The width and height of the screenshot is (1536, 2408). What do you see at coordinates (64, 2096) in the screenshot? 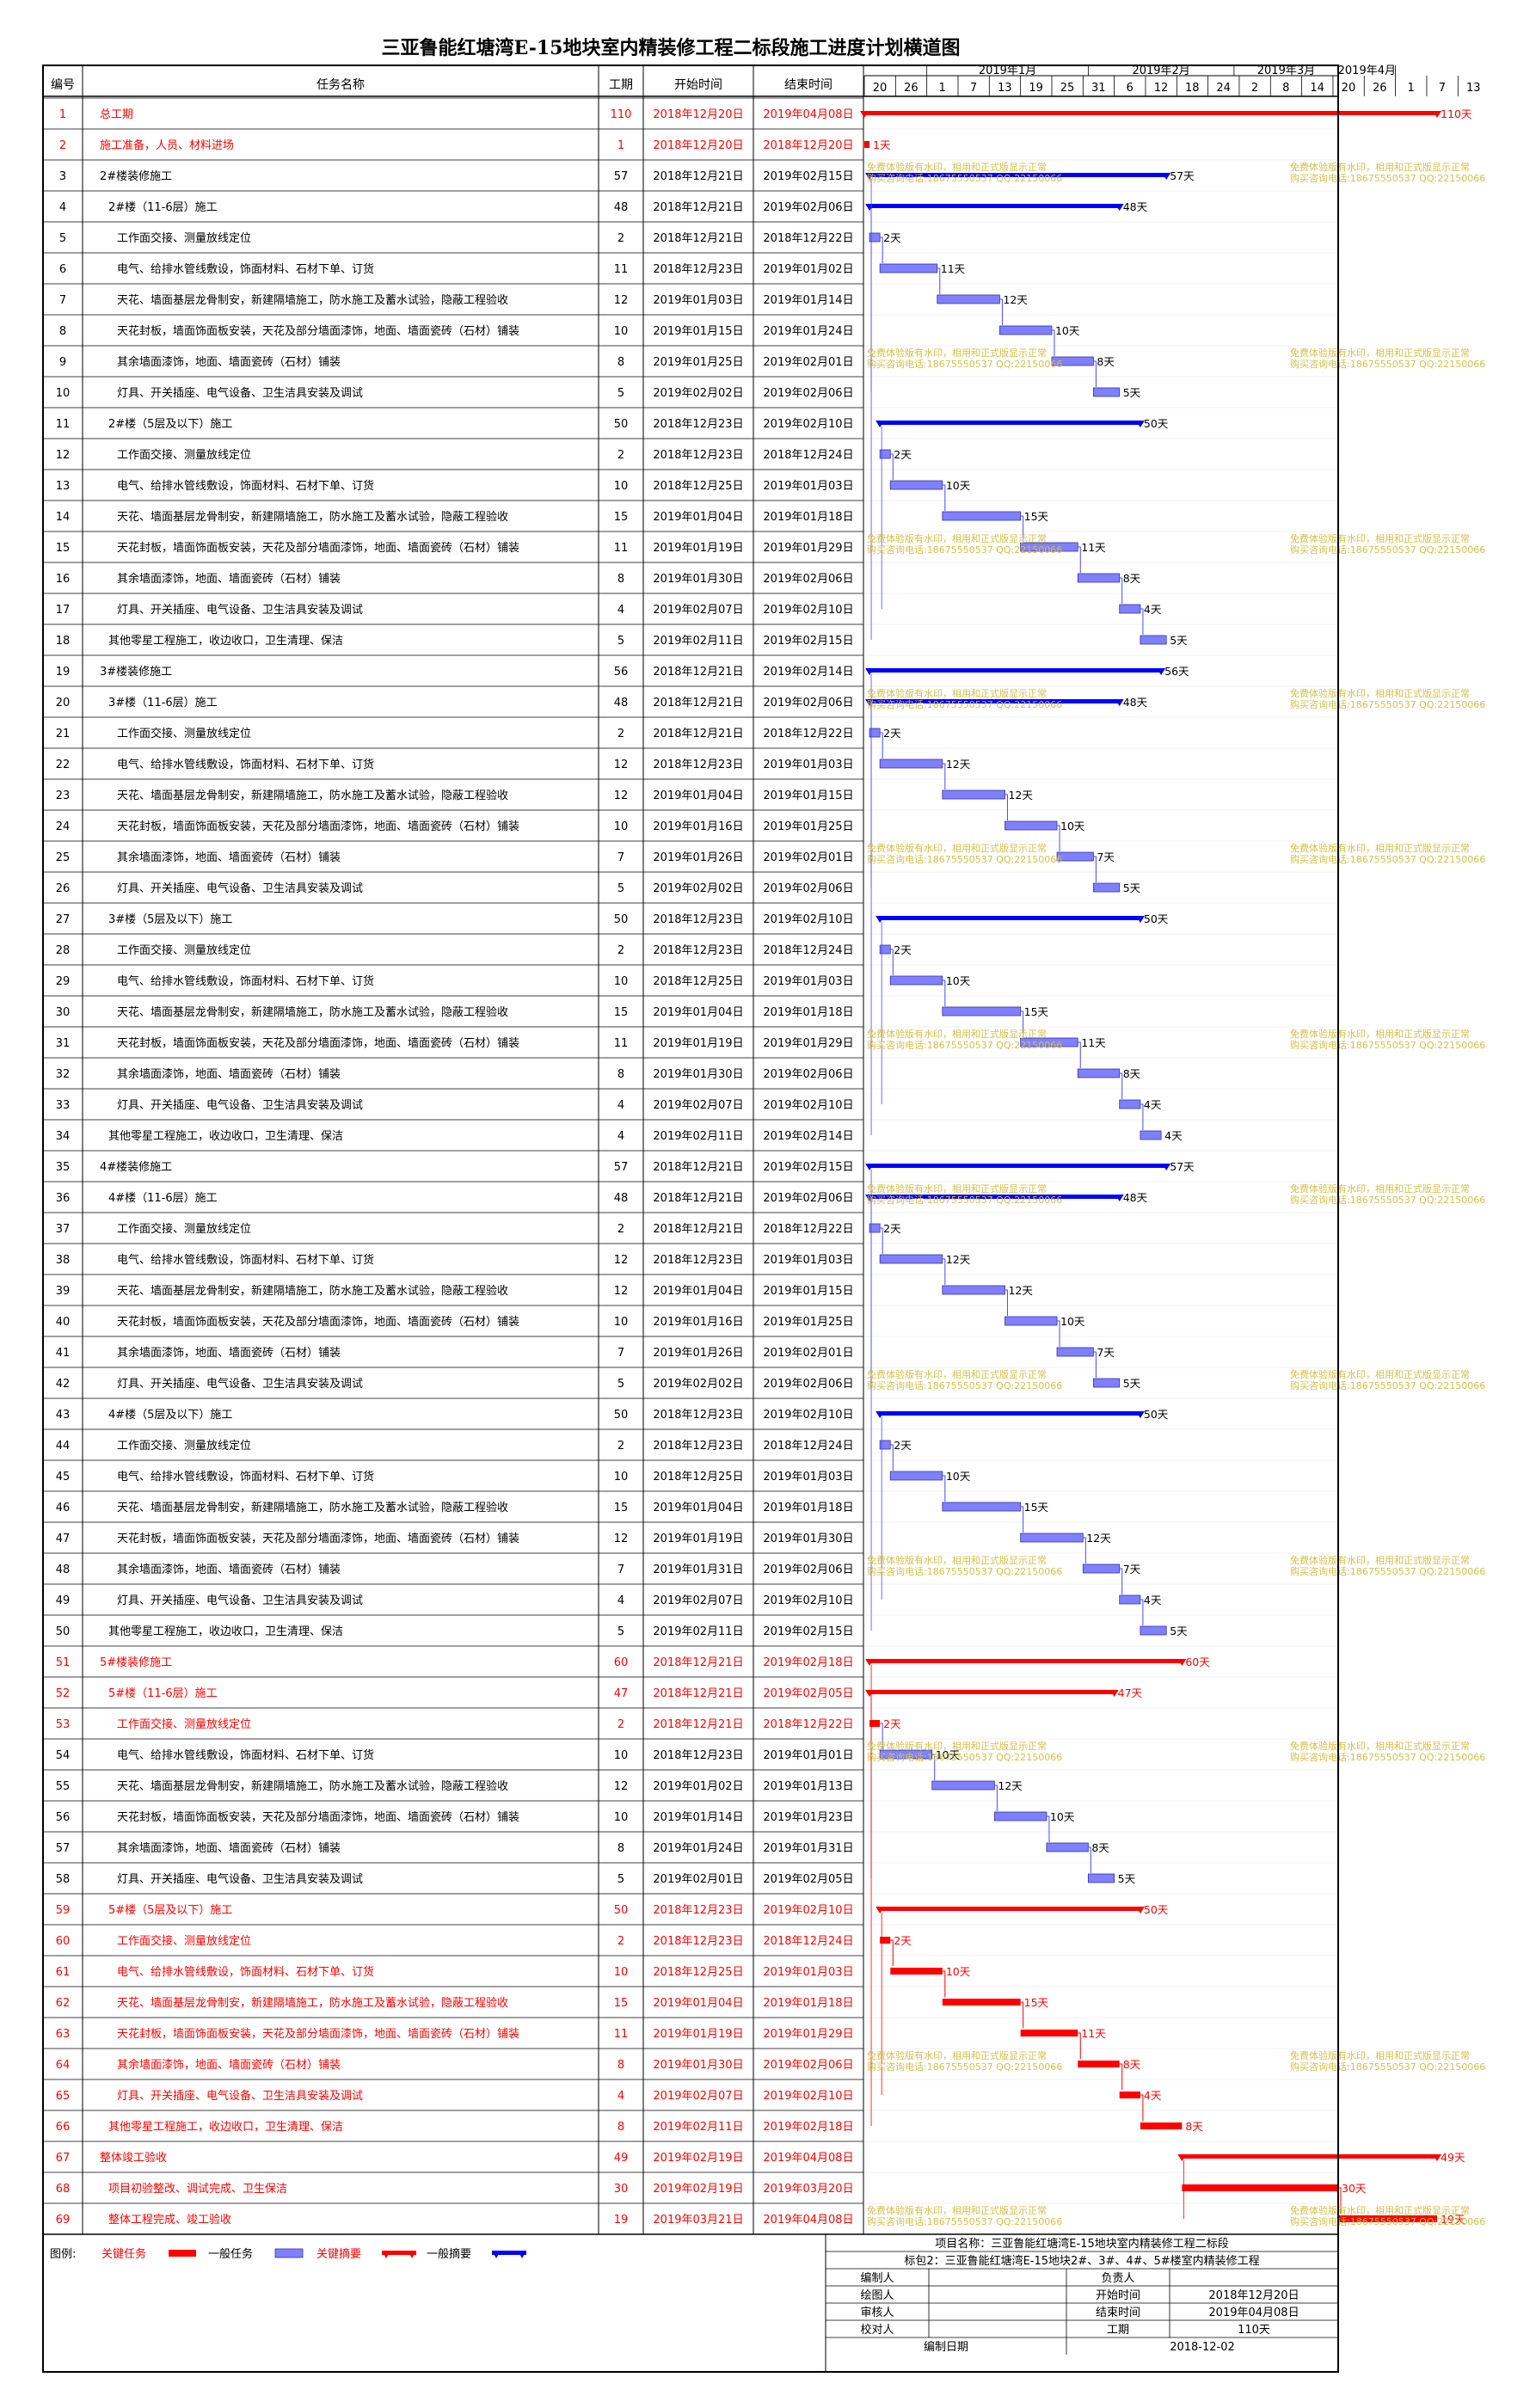
I see `row-id: 65` at bounding box center [64, 2096].